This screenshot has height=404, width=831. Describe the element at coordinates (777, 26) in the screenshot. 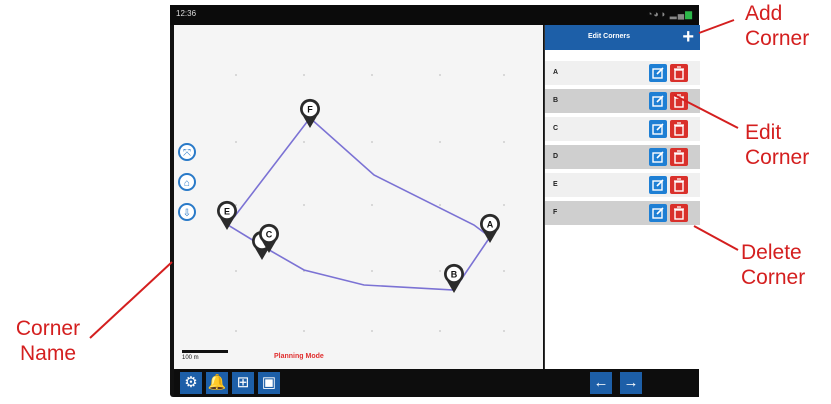

I see `annotation-add-corner: Add Corner` at that location.